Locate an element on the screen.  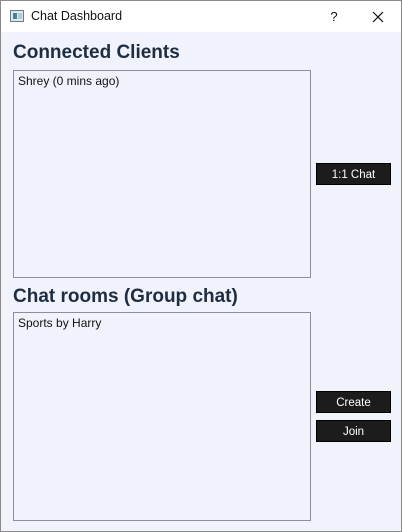
list-item: Sports by Harry is located at coordinates (162, 323).